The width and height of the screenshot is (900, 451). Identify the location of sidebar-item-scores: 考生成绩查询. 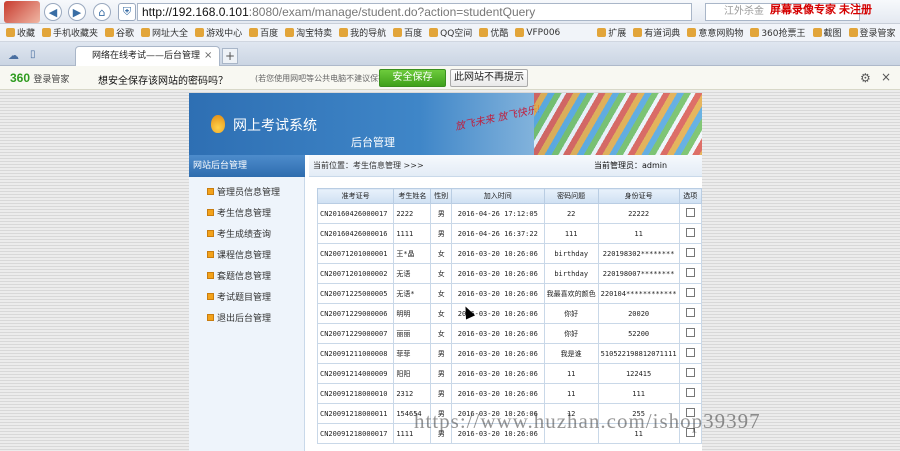
(239, 233).